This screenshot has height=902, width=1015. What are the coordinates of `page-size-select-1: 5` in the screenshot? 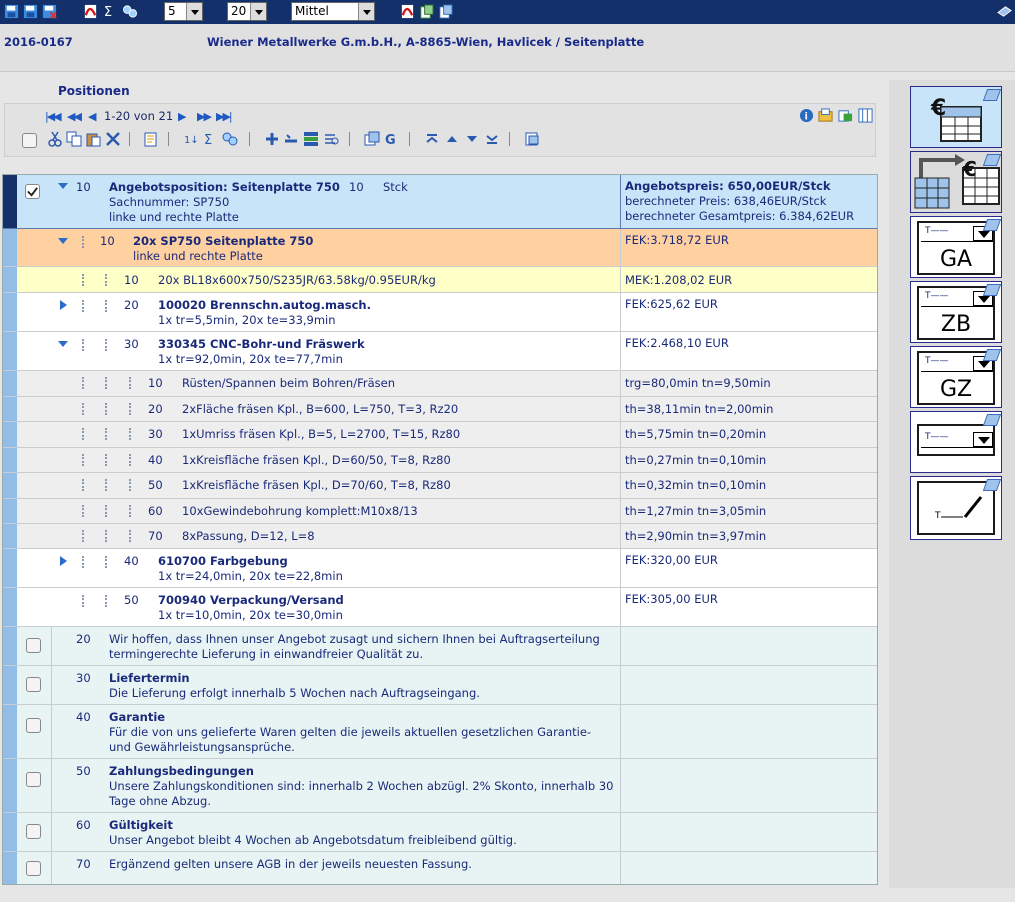 It's located at (183, 11).